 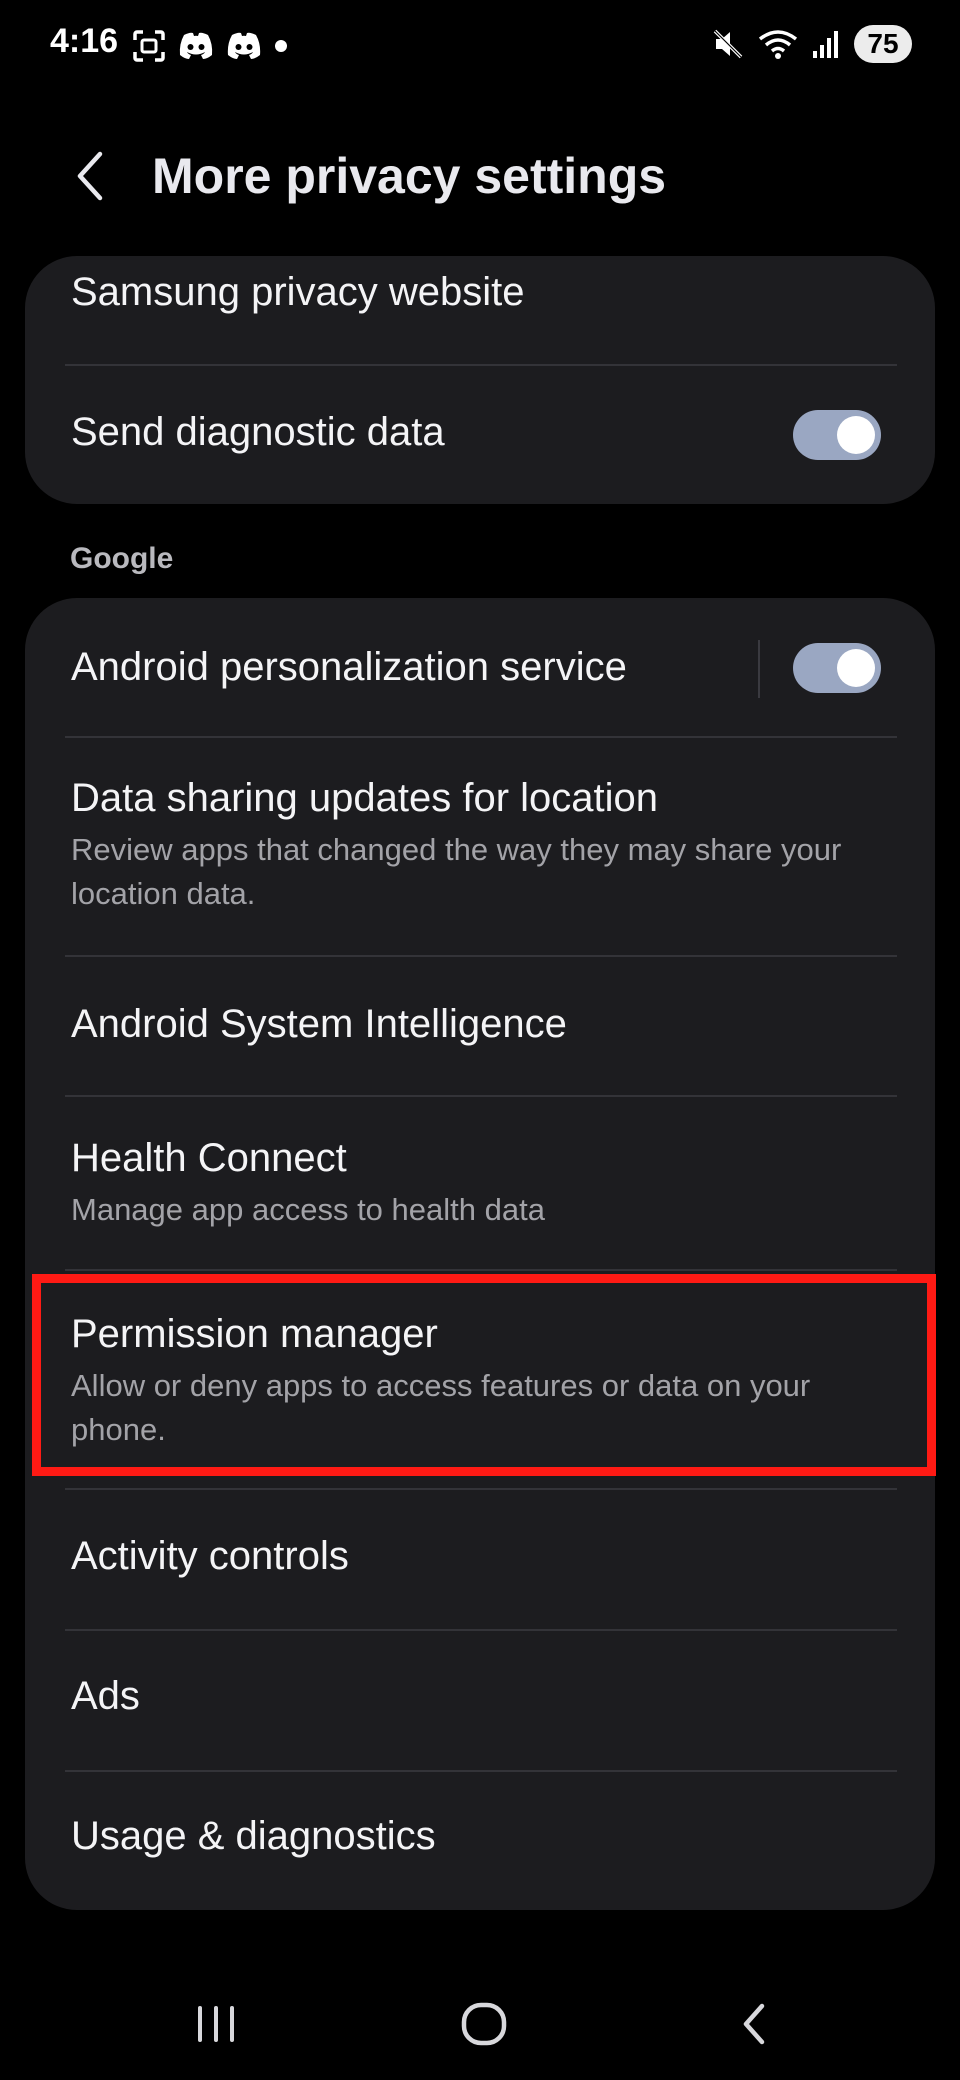 What do you see at coordinates (122, 558) in the screenshot?
I see `section-label-google: Google` at bounding box center [122, 558].